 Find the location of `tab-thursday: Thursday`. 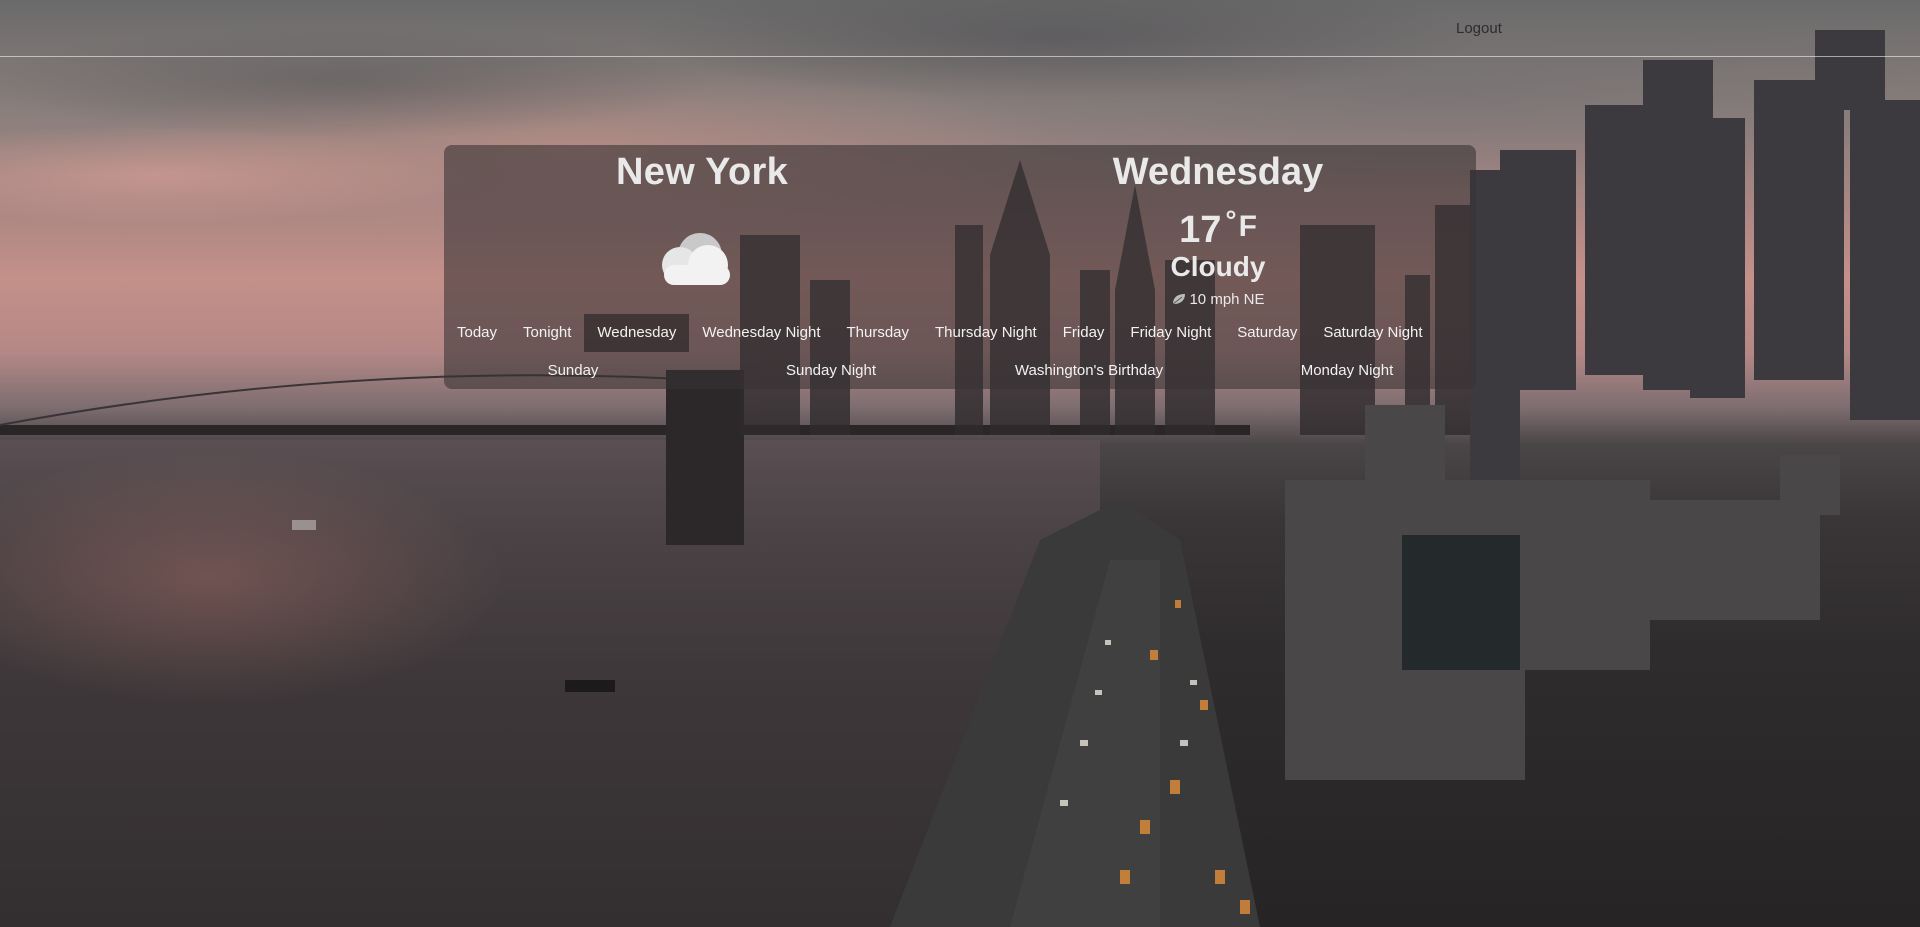

tab-thursday: Thursday is located at coordinates (877, 333).